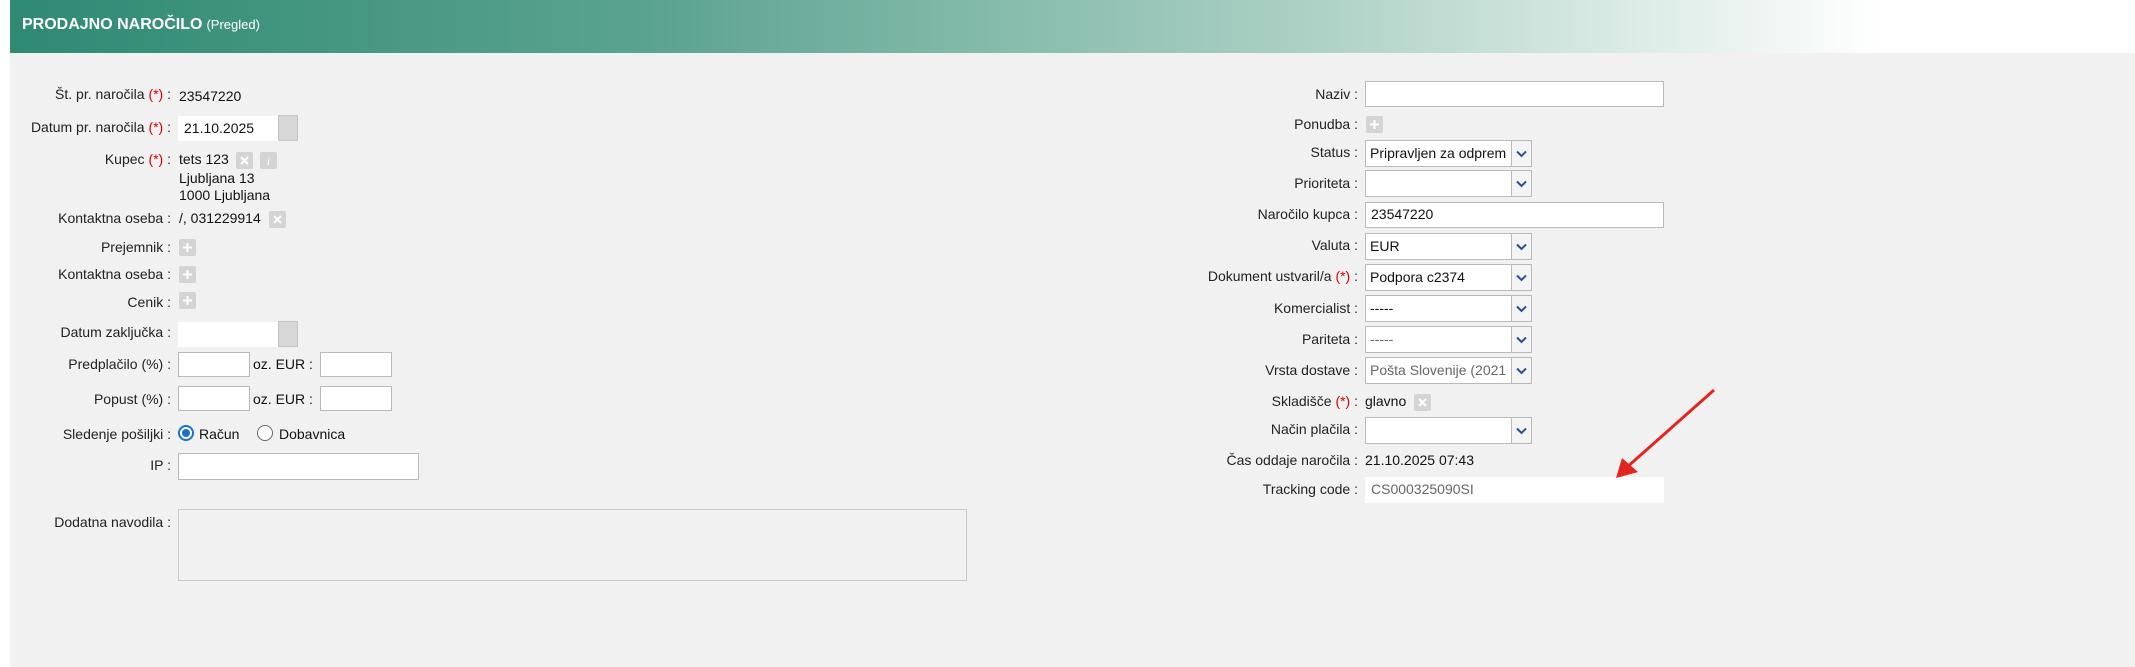  I want to click on recipient-label: Prejemnik :, so click(135, 247).